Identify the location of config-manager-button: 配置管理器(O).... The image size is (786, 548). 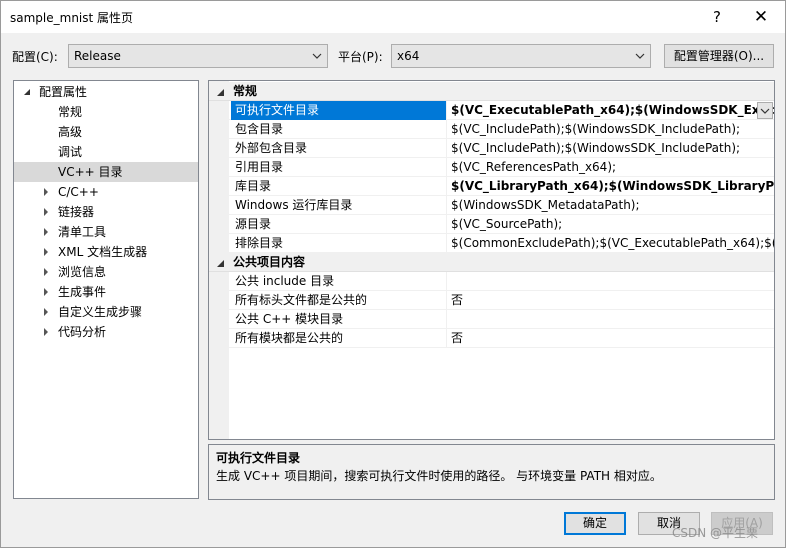
(719, 56).